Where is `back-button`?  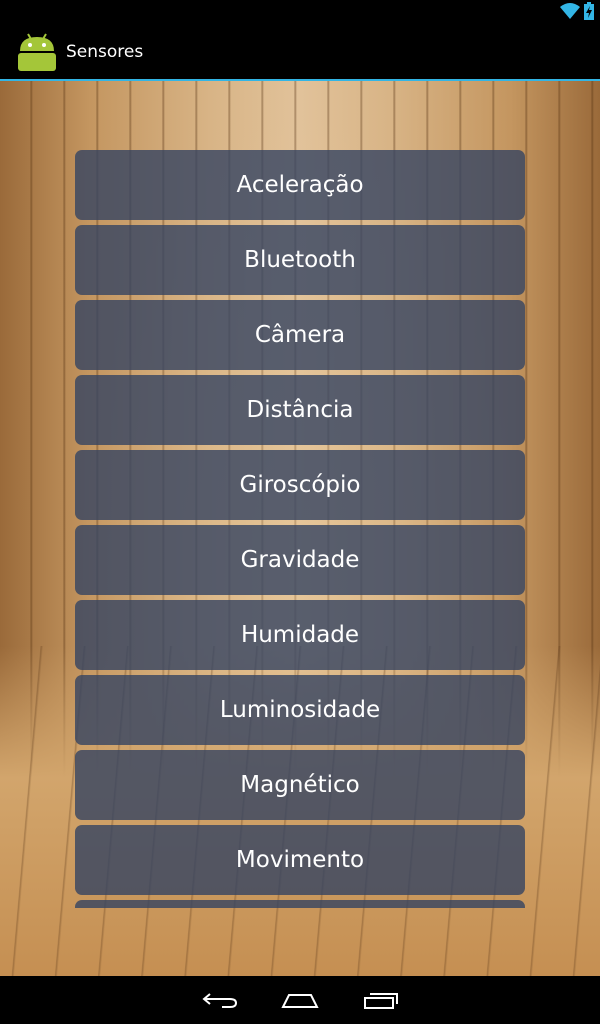
back-button is located at coordinates (220, 1000).